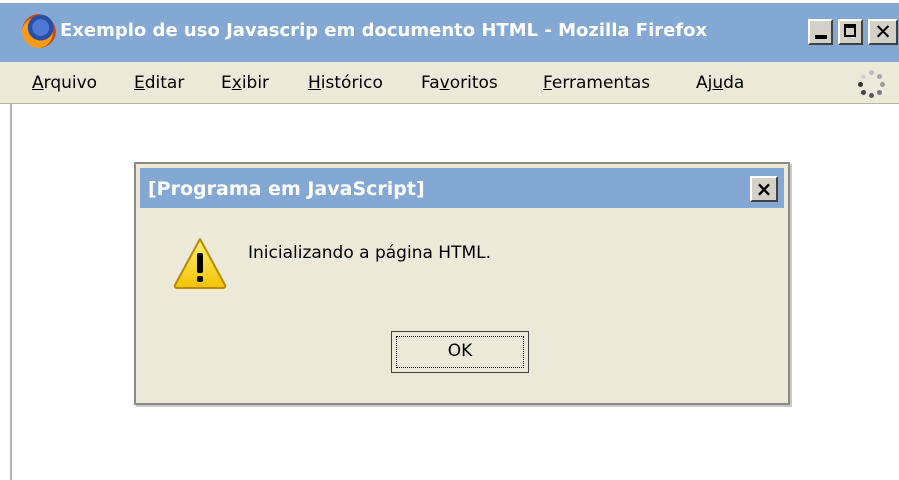  I want to click on ok-button-label: OK, so click(460, 351).